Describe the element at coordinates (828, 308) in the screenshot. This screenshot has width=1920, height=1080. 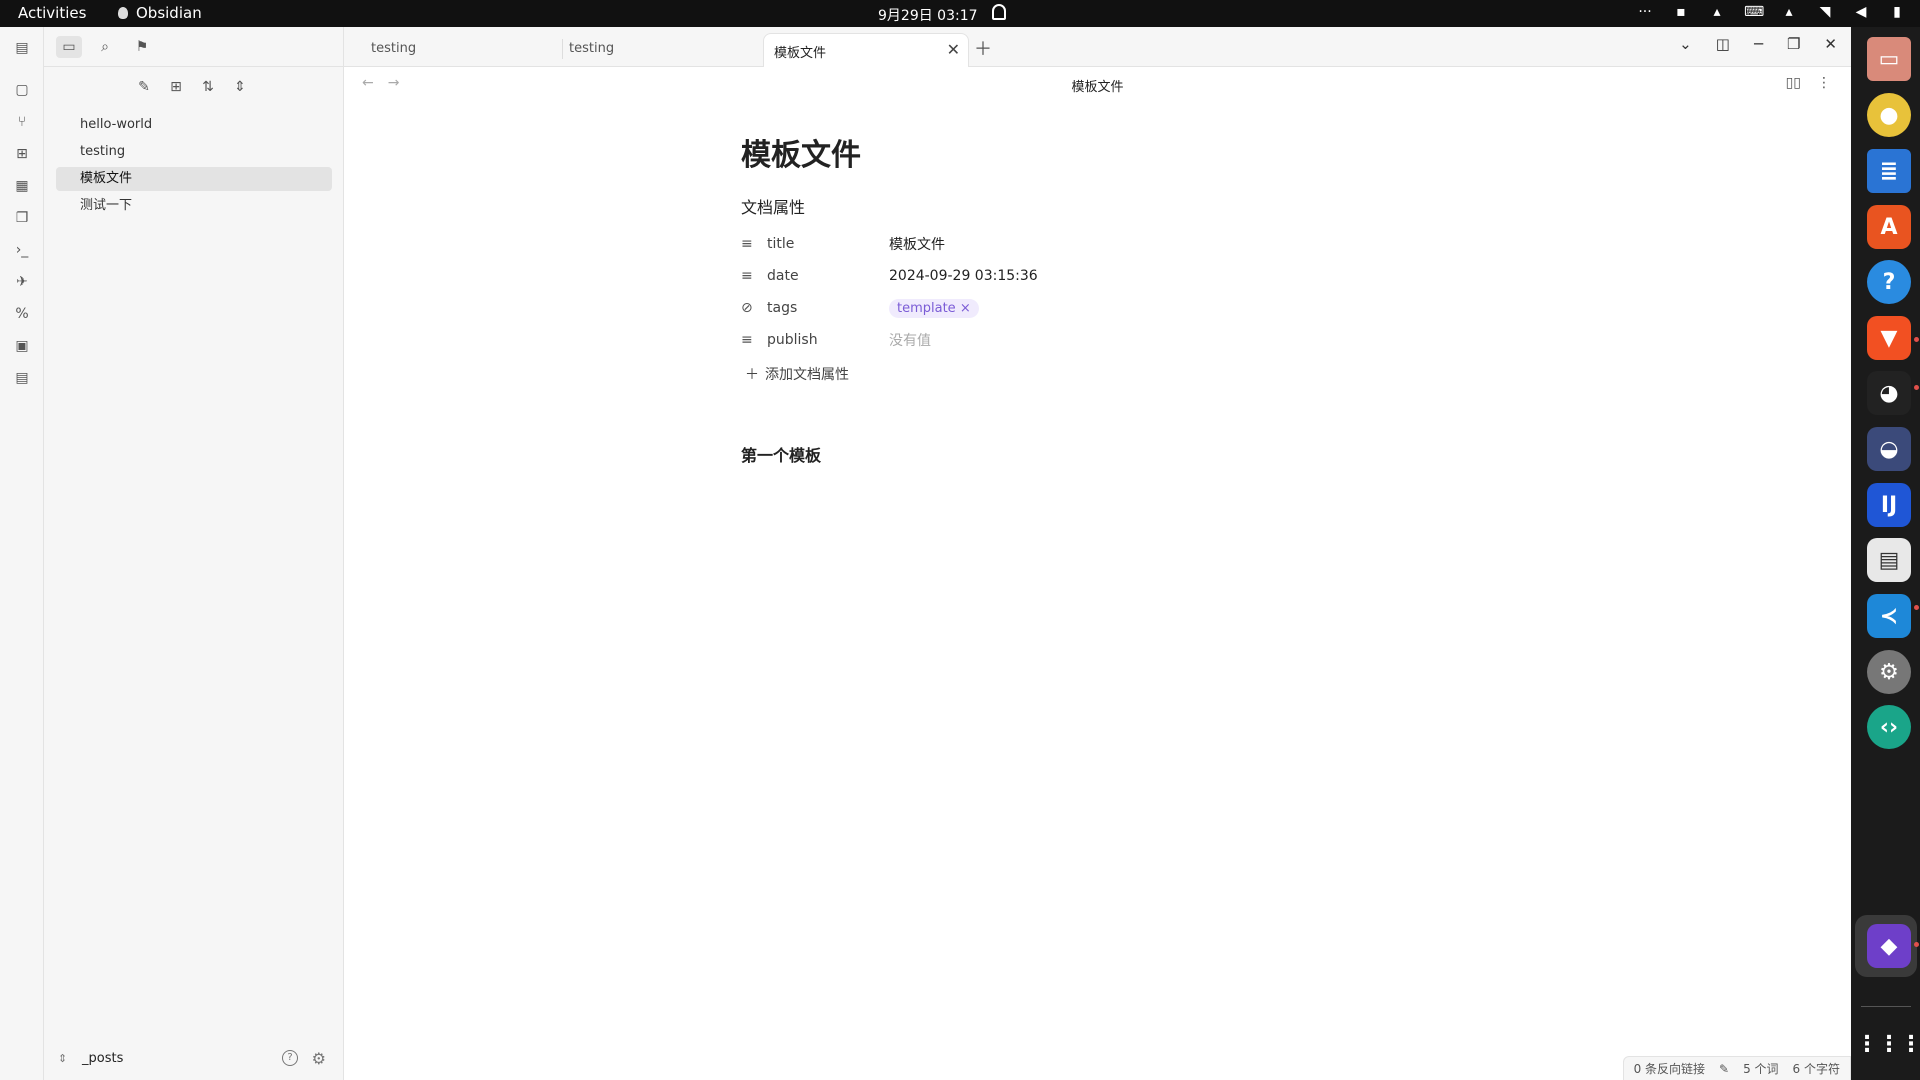
I see `property-key: tags` at that location.